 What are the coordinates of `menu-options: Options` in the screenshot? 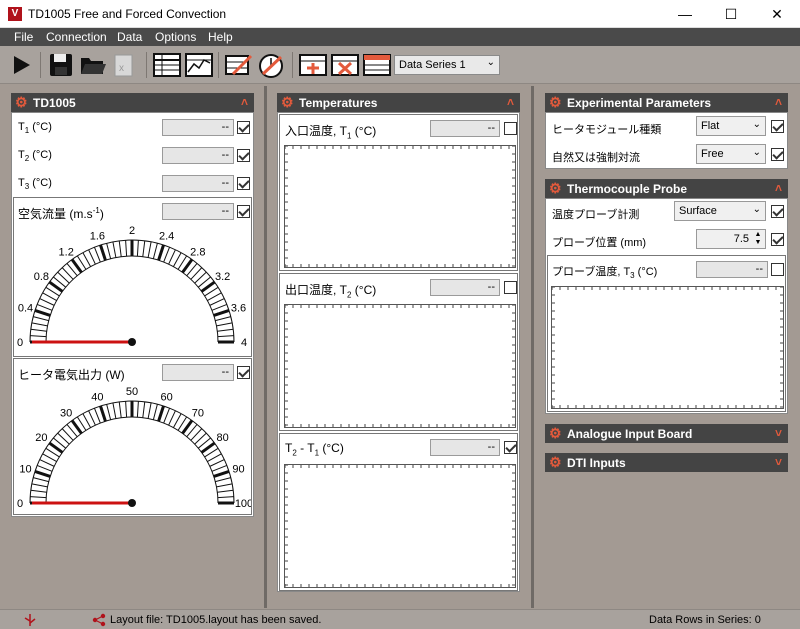 It's located at (175, 37).